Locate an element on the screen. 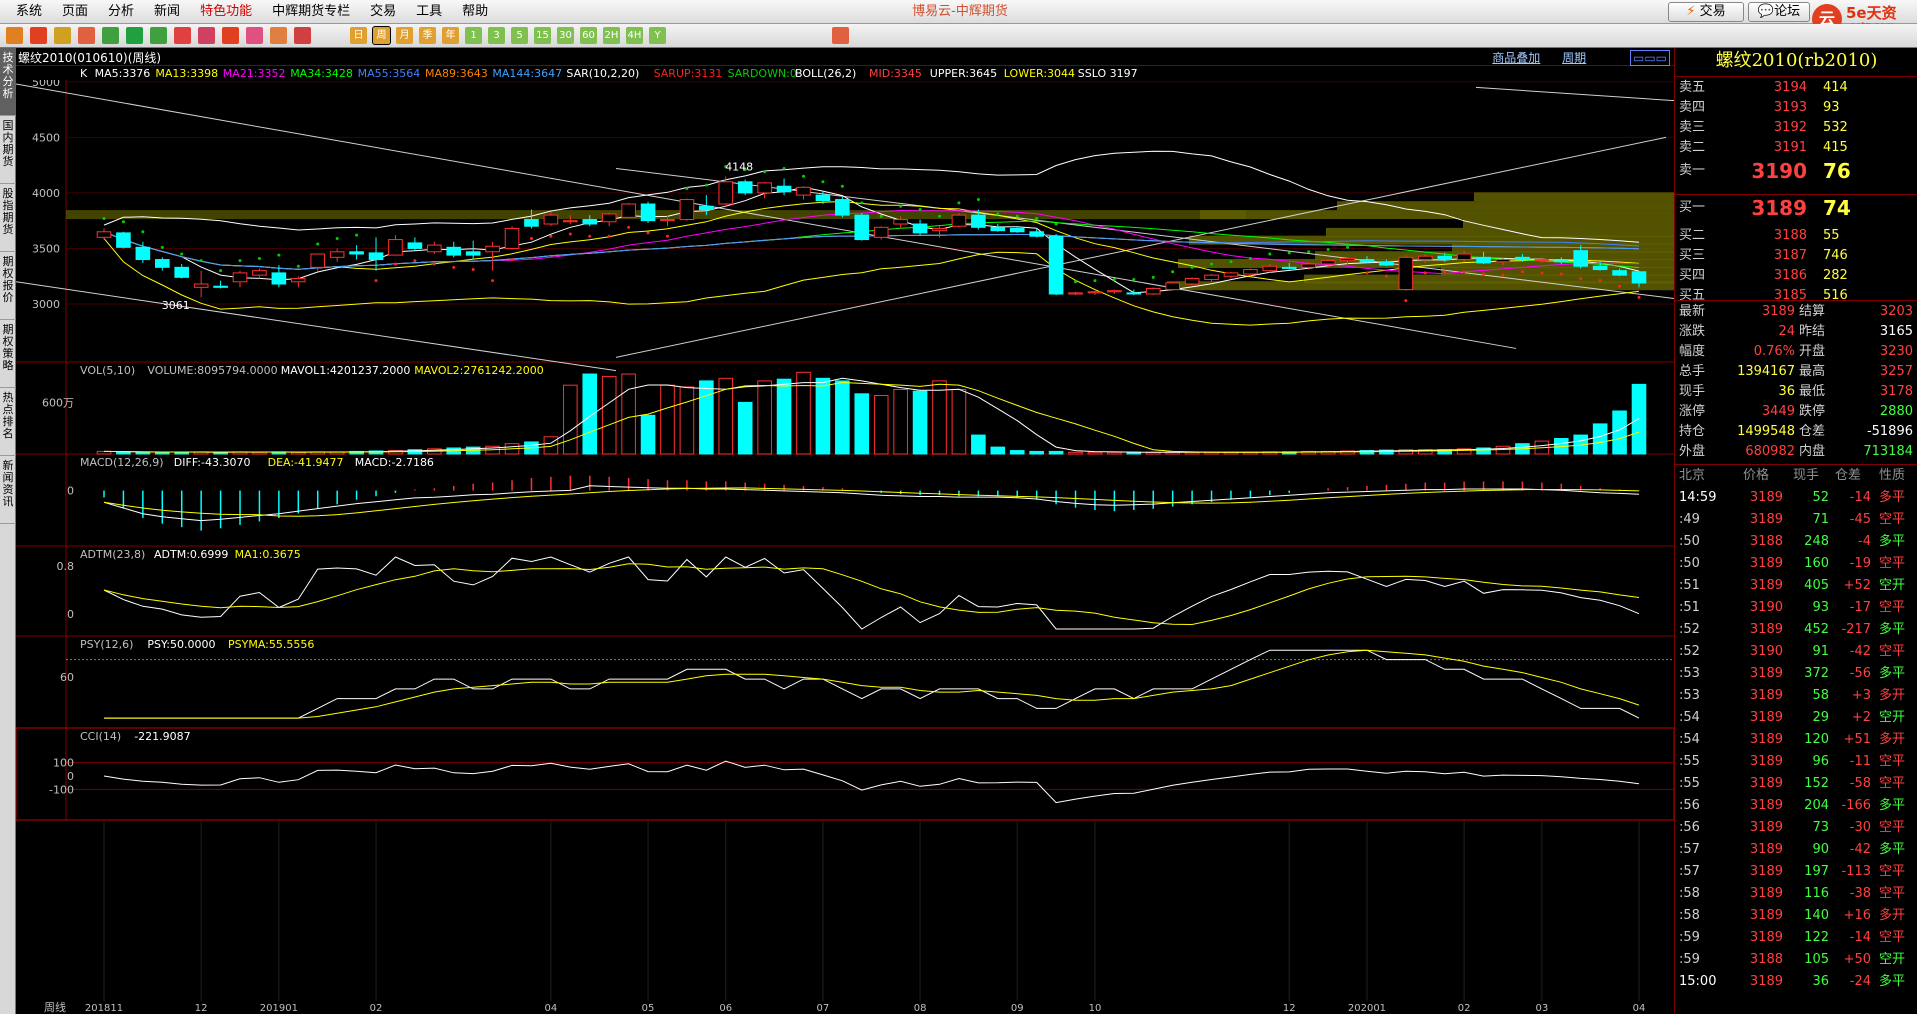 The height and width of the screenshot is (1014, 1917). period-button-4: 年 is located at coordinates (450, 35).